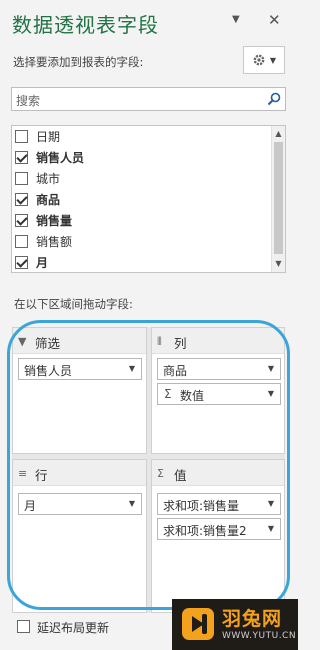 This screenshot has width=320, height=650. I want to click on watermark-logo-icon, so click(198, 624).